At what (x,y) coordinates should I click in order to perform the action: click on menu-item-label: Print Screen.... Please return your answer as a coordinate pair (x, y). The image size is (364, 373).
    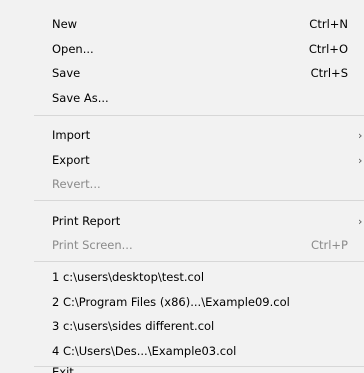
    Looking at the image, I should click on (92, 245).